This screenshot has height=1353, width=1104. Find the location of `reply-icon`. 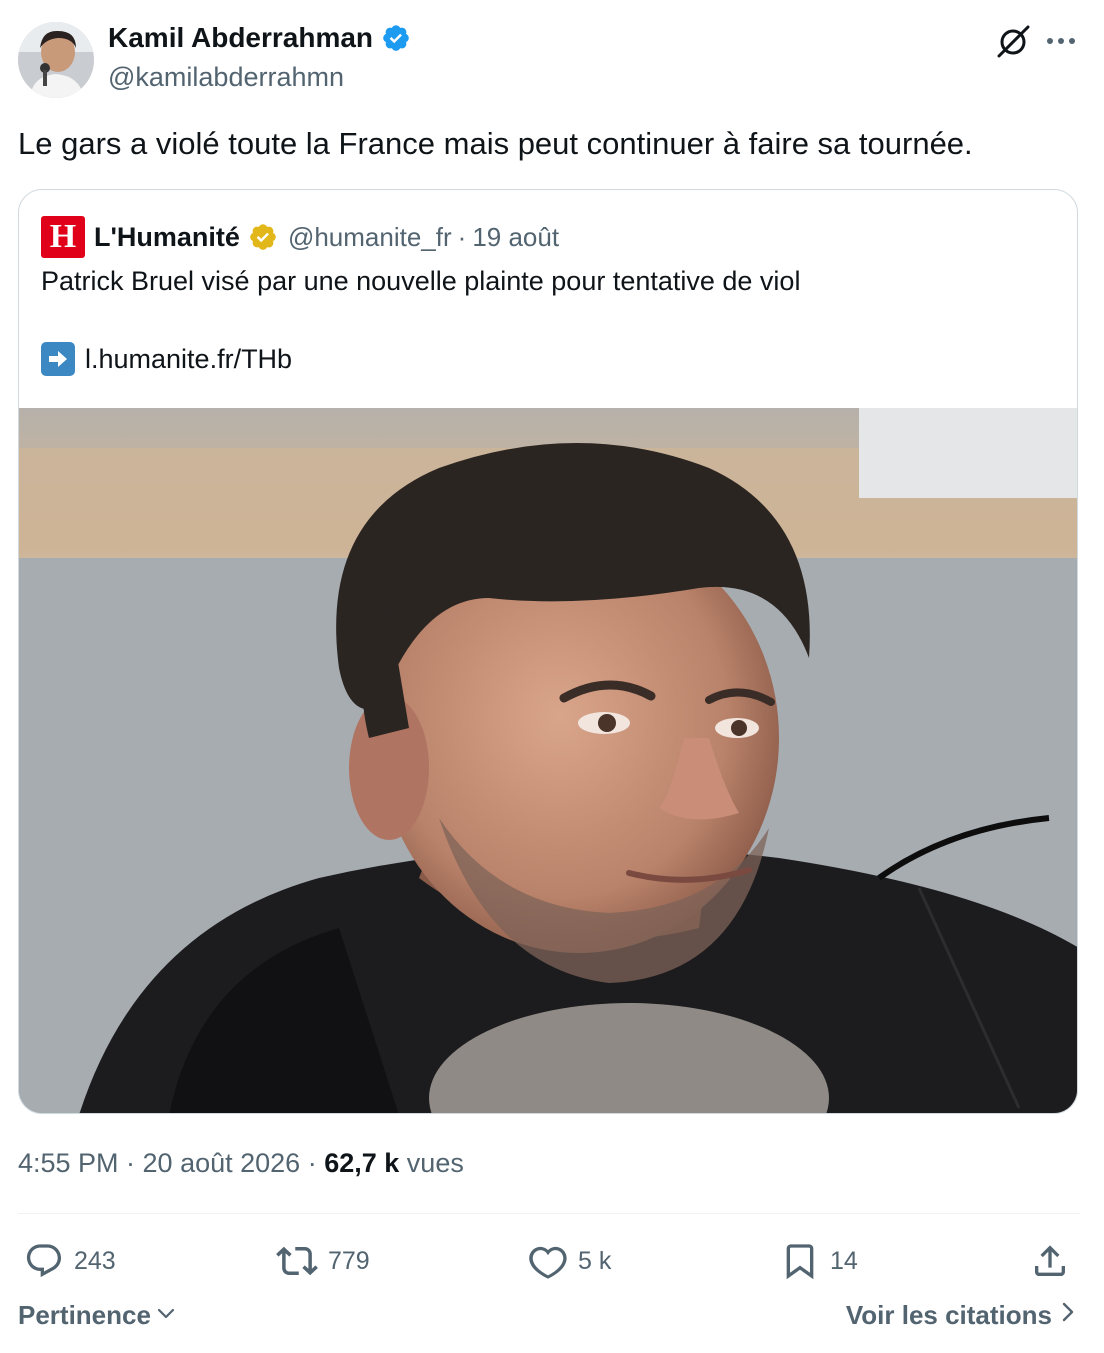

reply-icon is located at coordinates (44, 1261).